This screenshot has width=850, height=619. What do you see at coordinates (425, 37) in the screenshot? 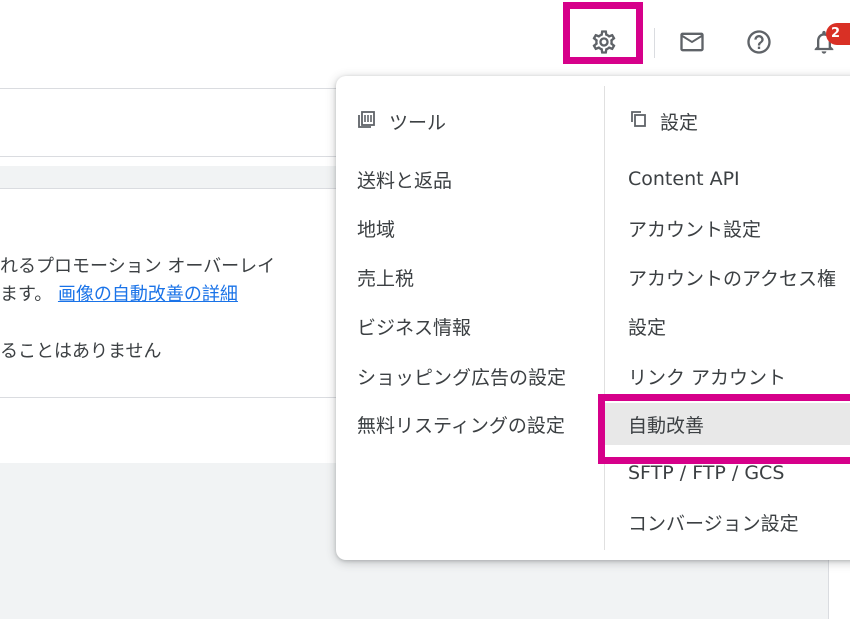
I see `top-app-bar: 2` at bounding box center [425, 37].